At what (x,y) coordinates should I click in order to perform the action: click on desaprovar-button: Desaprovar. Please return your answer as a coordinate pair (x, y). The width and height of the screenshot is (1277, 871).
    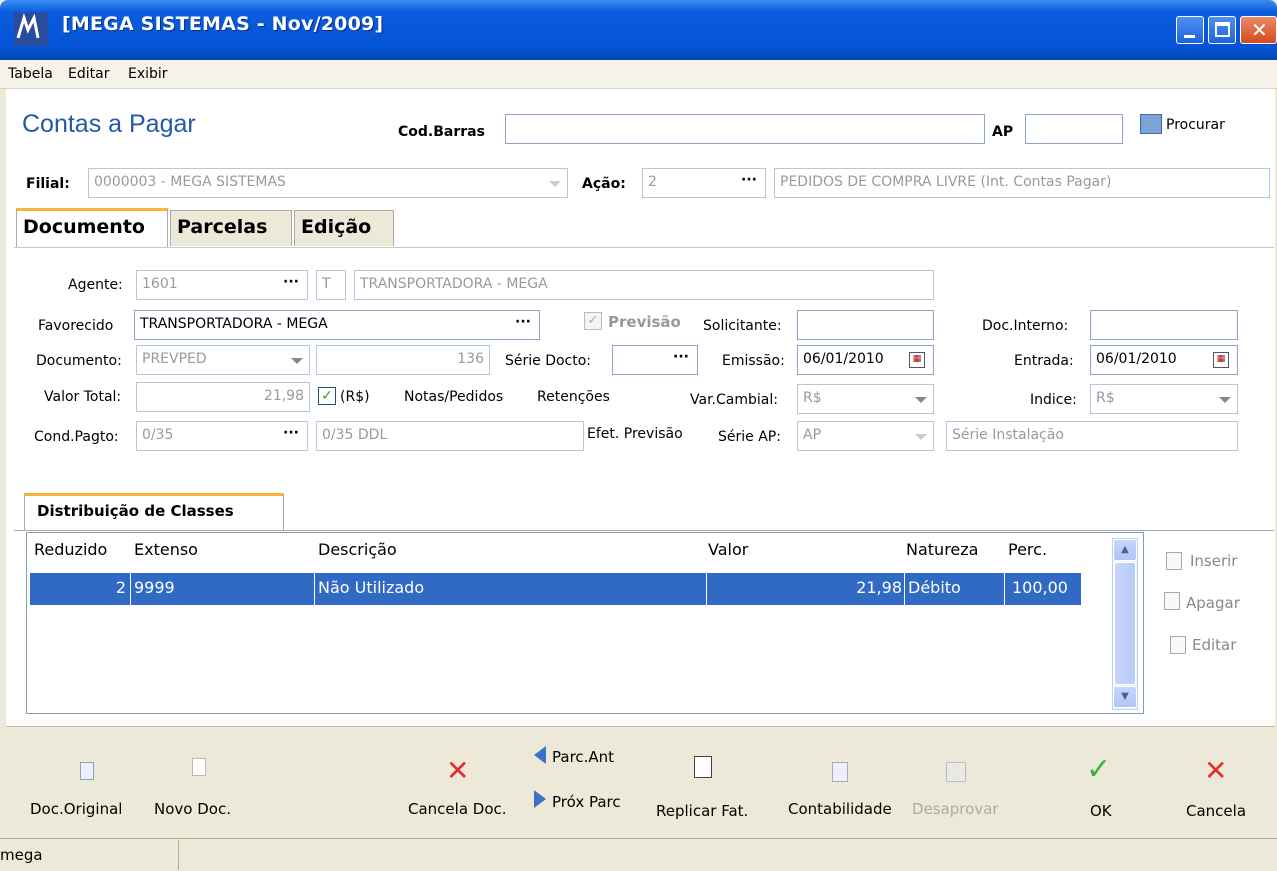
    Looking at the image, I should click on (955, 809).